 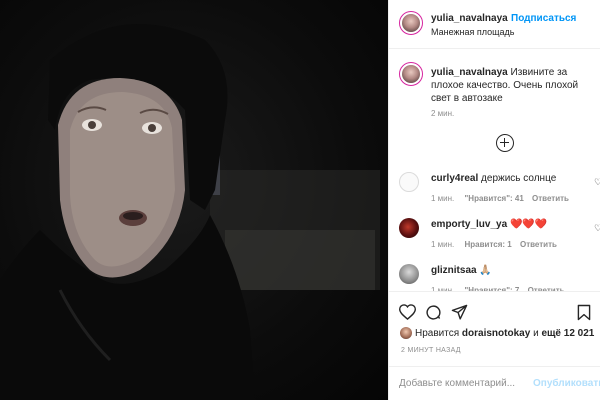 What do you see at coordinates (406, 333) in the screenshot?
I see `liker-avatar` at bounding box center [406, 333].